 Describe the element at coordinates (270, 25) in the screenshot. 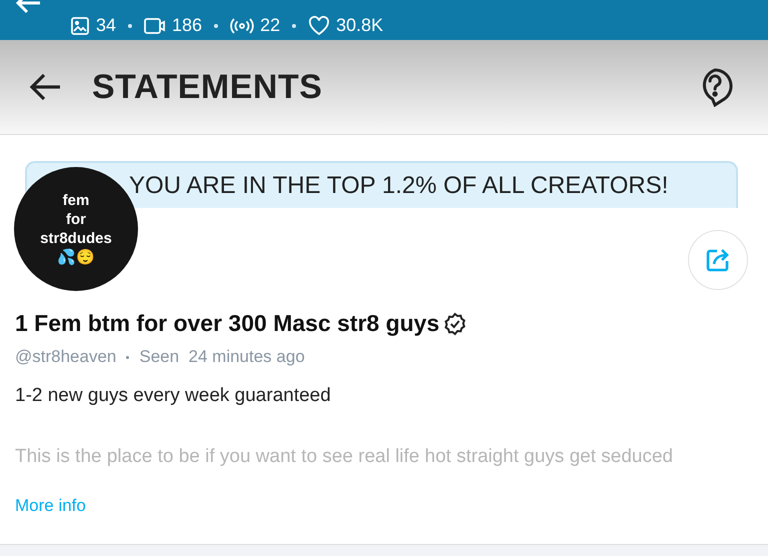

I see `stat-count: 22` at that location.